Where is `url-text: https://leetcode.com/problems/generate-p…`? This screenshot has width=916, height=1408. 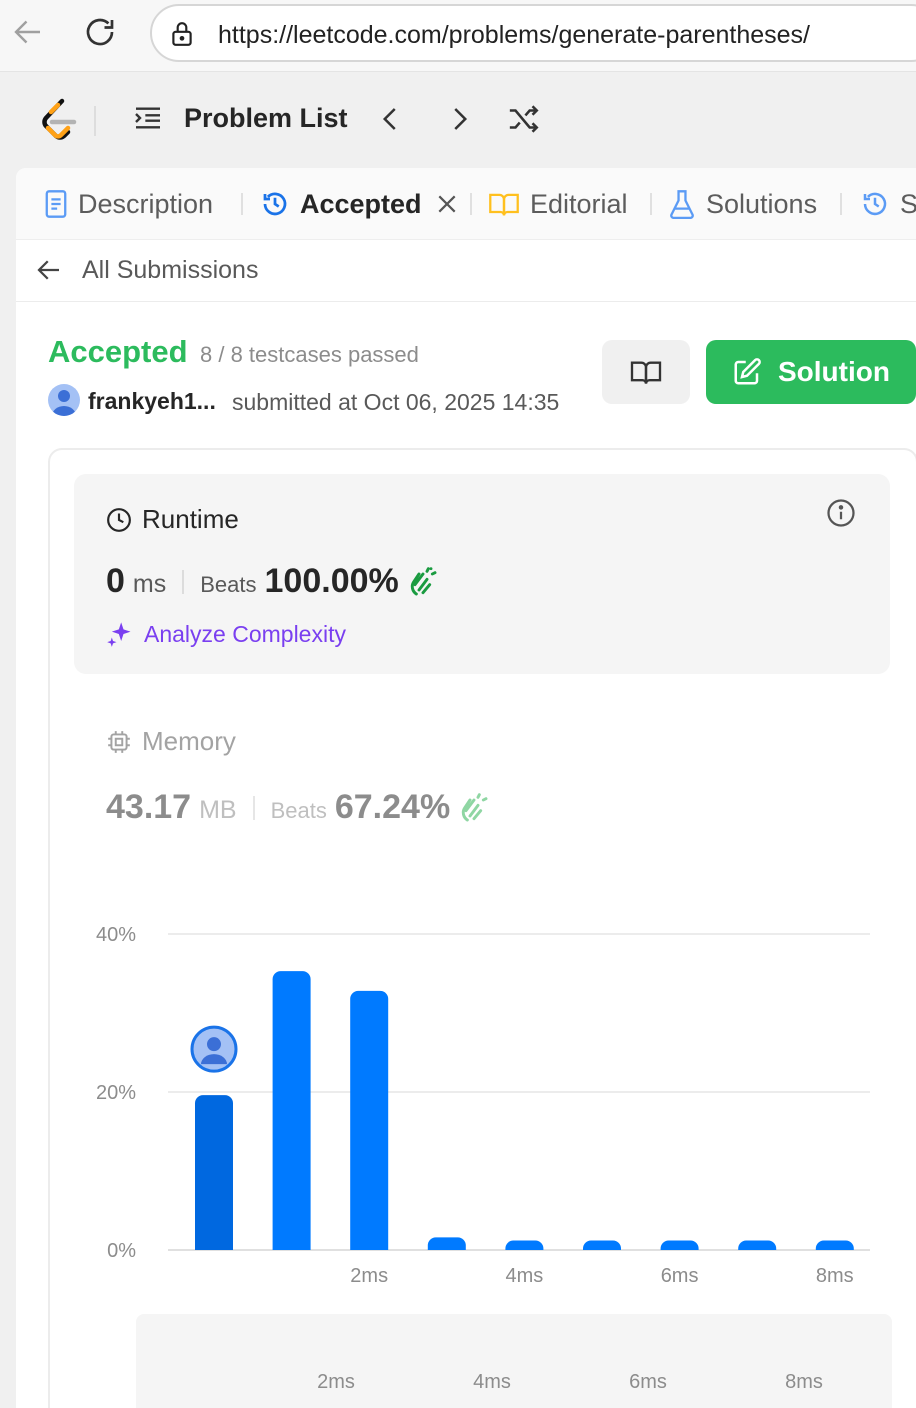
url-text: https://leetcode.com/problems/generate-p… is located at coordinates (514, 35).